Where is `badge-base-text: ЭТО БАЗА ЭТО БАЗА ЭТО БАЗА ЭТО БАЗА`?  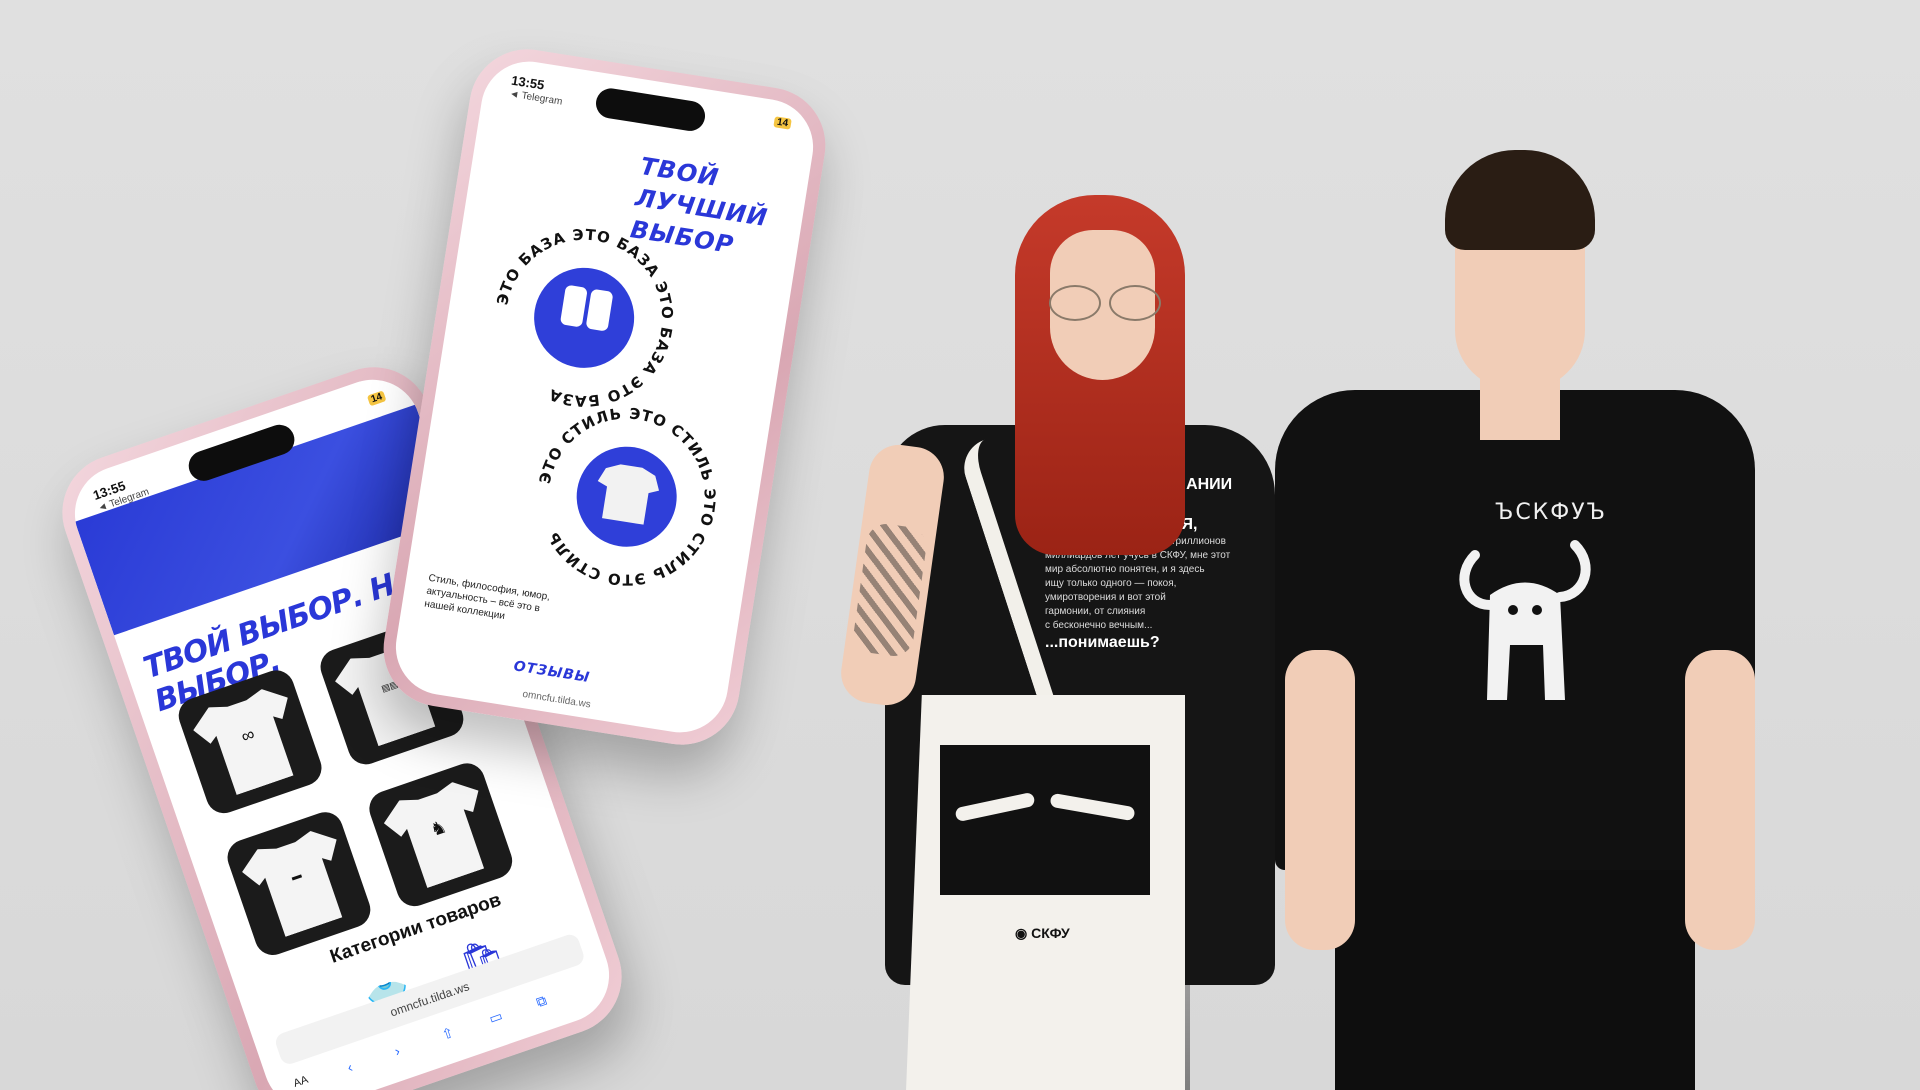 badge-base-text: ЭТО БАЗА ЭТО БАЗА ЭТО БАЗА ЭТО БАЗА is located at coordinates (584, 317).